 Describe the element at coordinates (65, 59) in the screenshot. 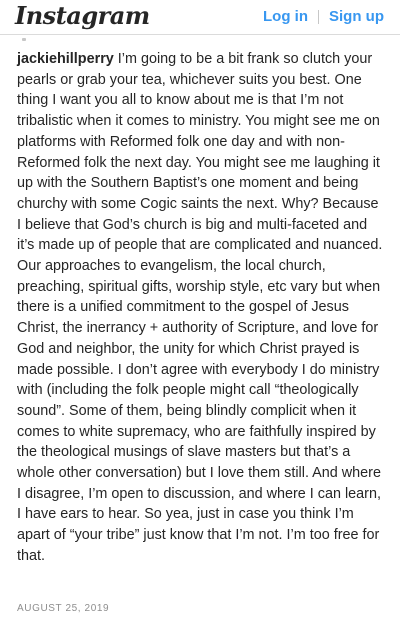

I see `post-username-link: jackiehillperry` at that location.